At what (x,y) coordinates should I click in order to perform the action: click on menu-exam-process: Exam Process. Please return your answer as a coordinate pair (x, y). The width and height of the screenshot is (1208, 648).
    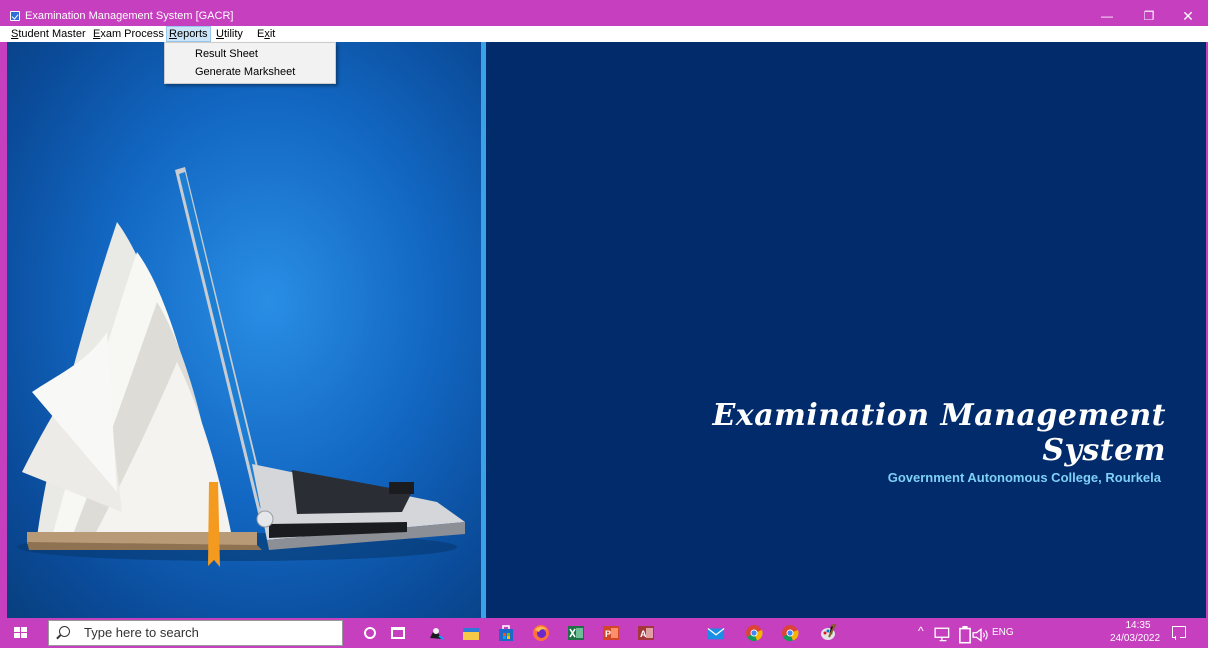
    Looking at the image, I should click on (128, 34).